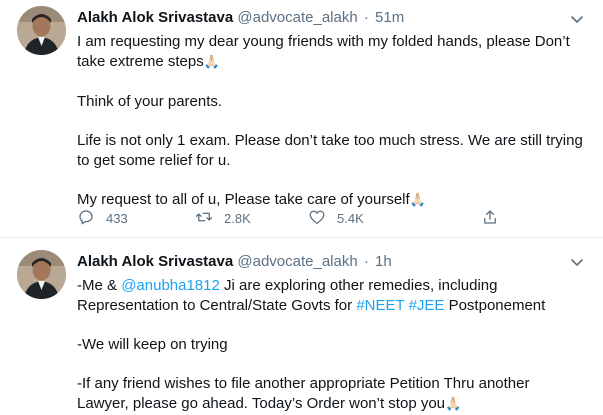 The height and width of the screenshot is (415, 603). What do you see at coordinates (383, 261) in the screenshot?
I see `timestamp: 1h` at bounding box center [383, 261].